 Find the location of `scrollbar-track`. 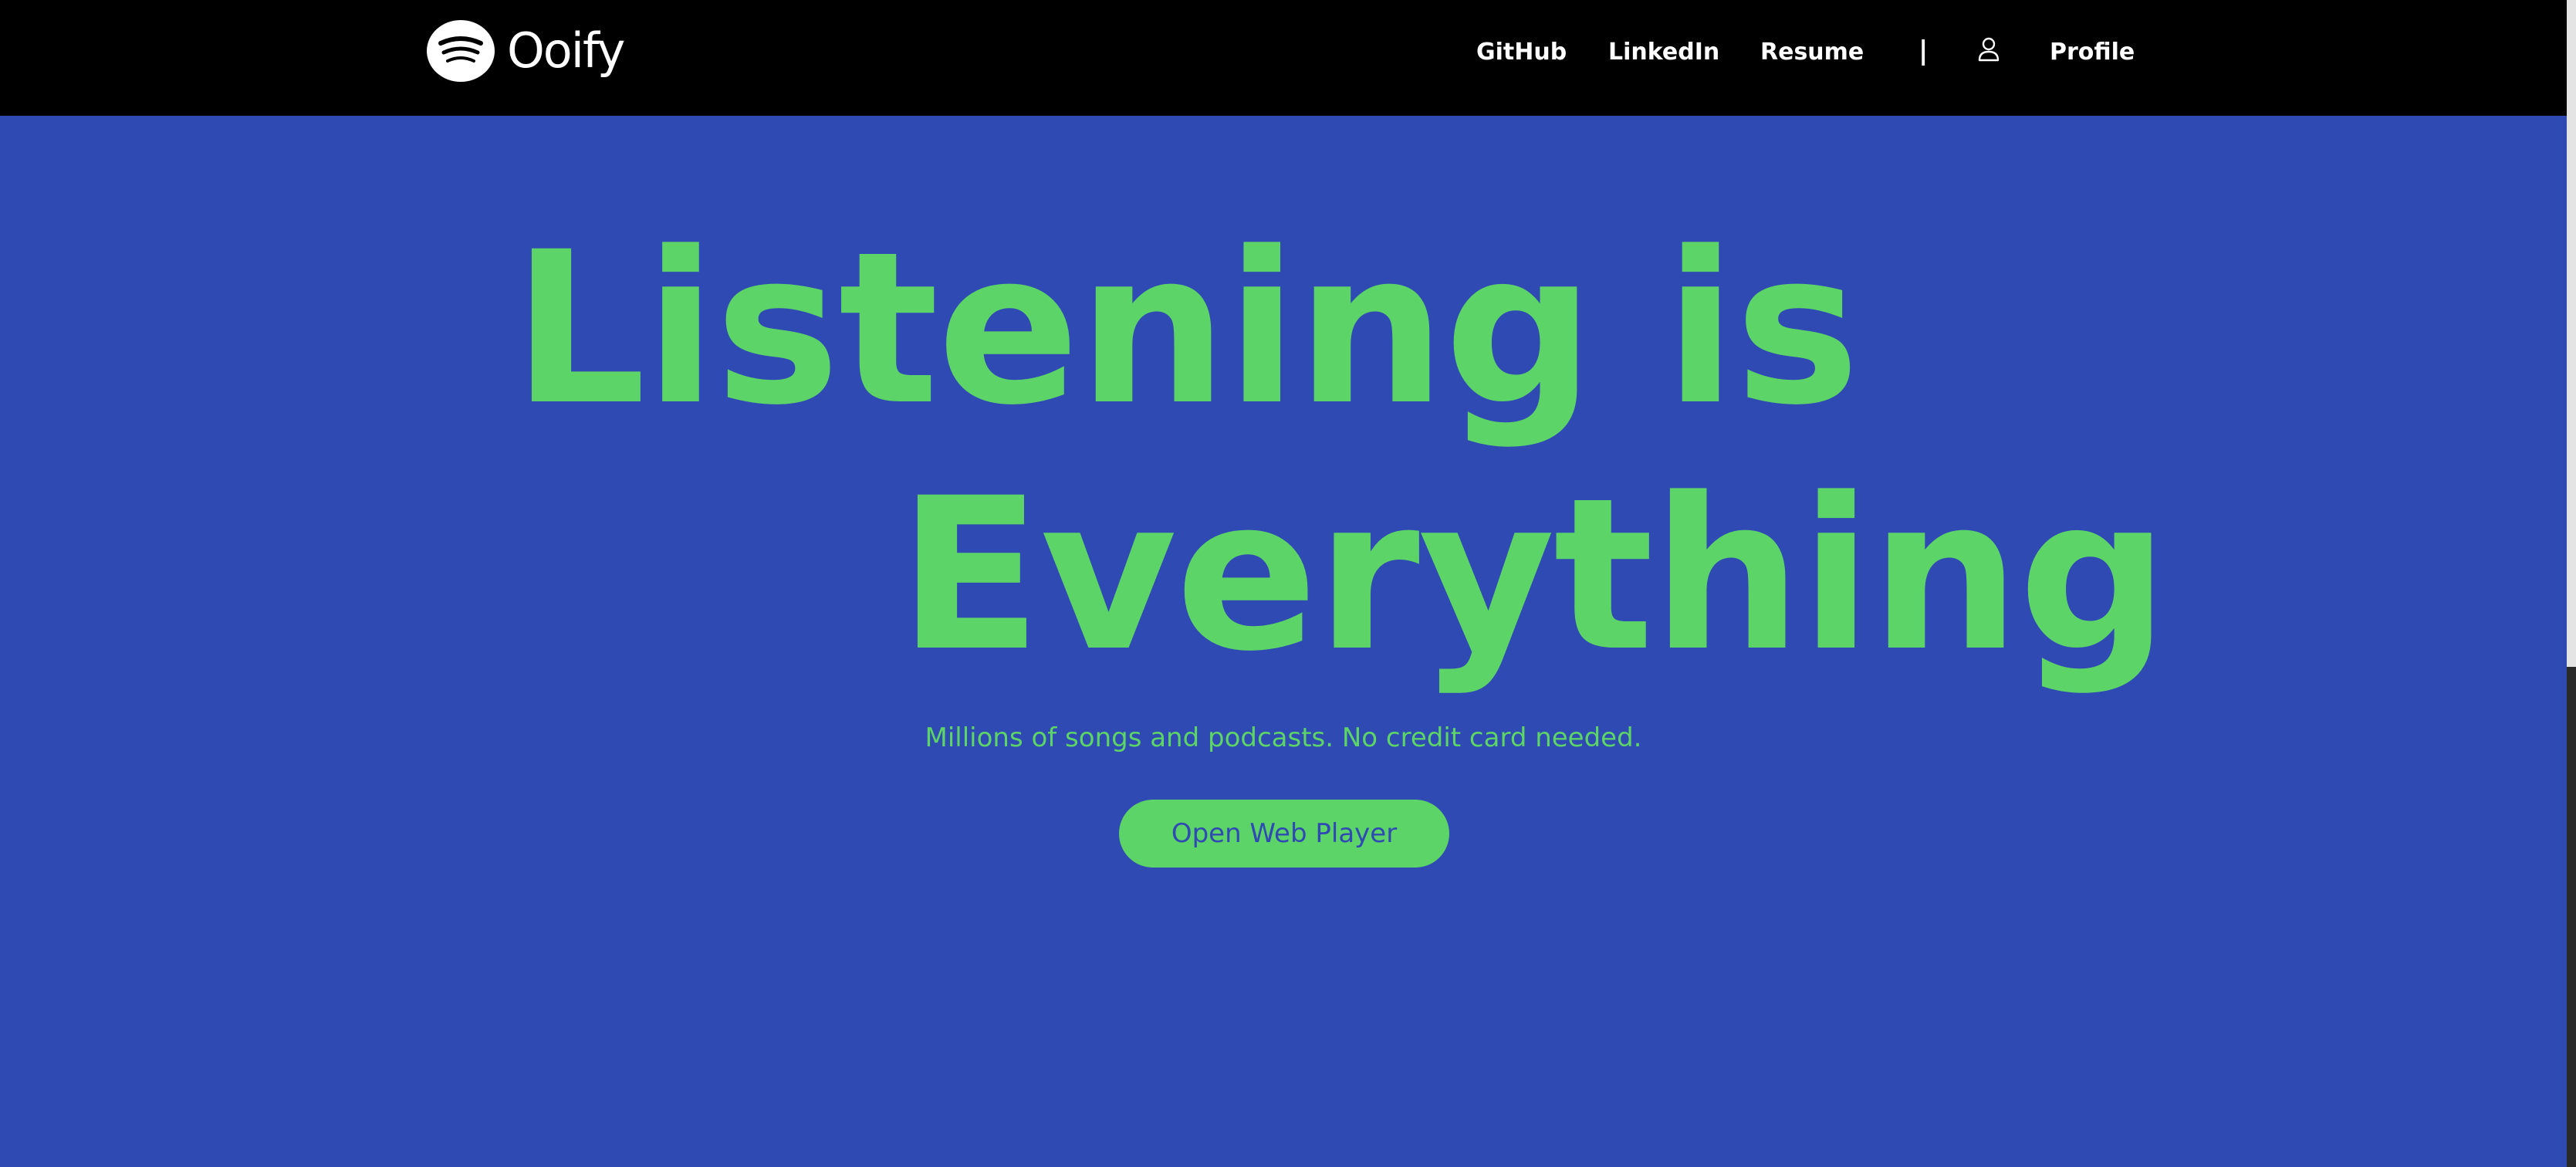

scrollbar-track is located at coordinates (2571, 917).